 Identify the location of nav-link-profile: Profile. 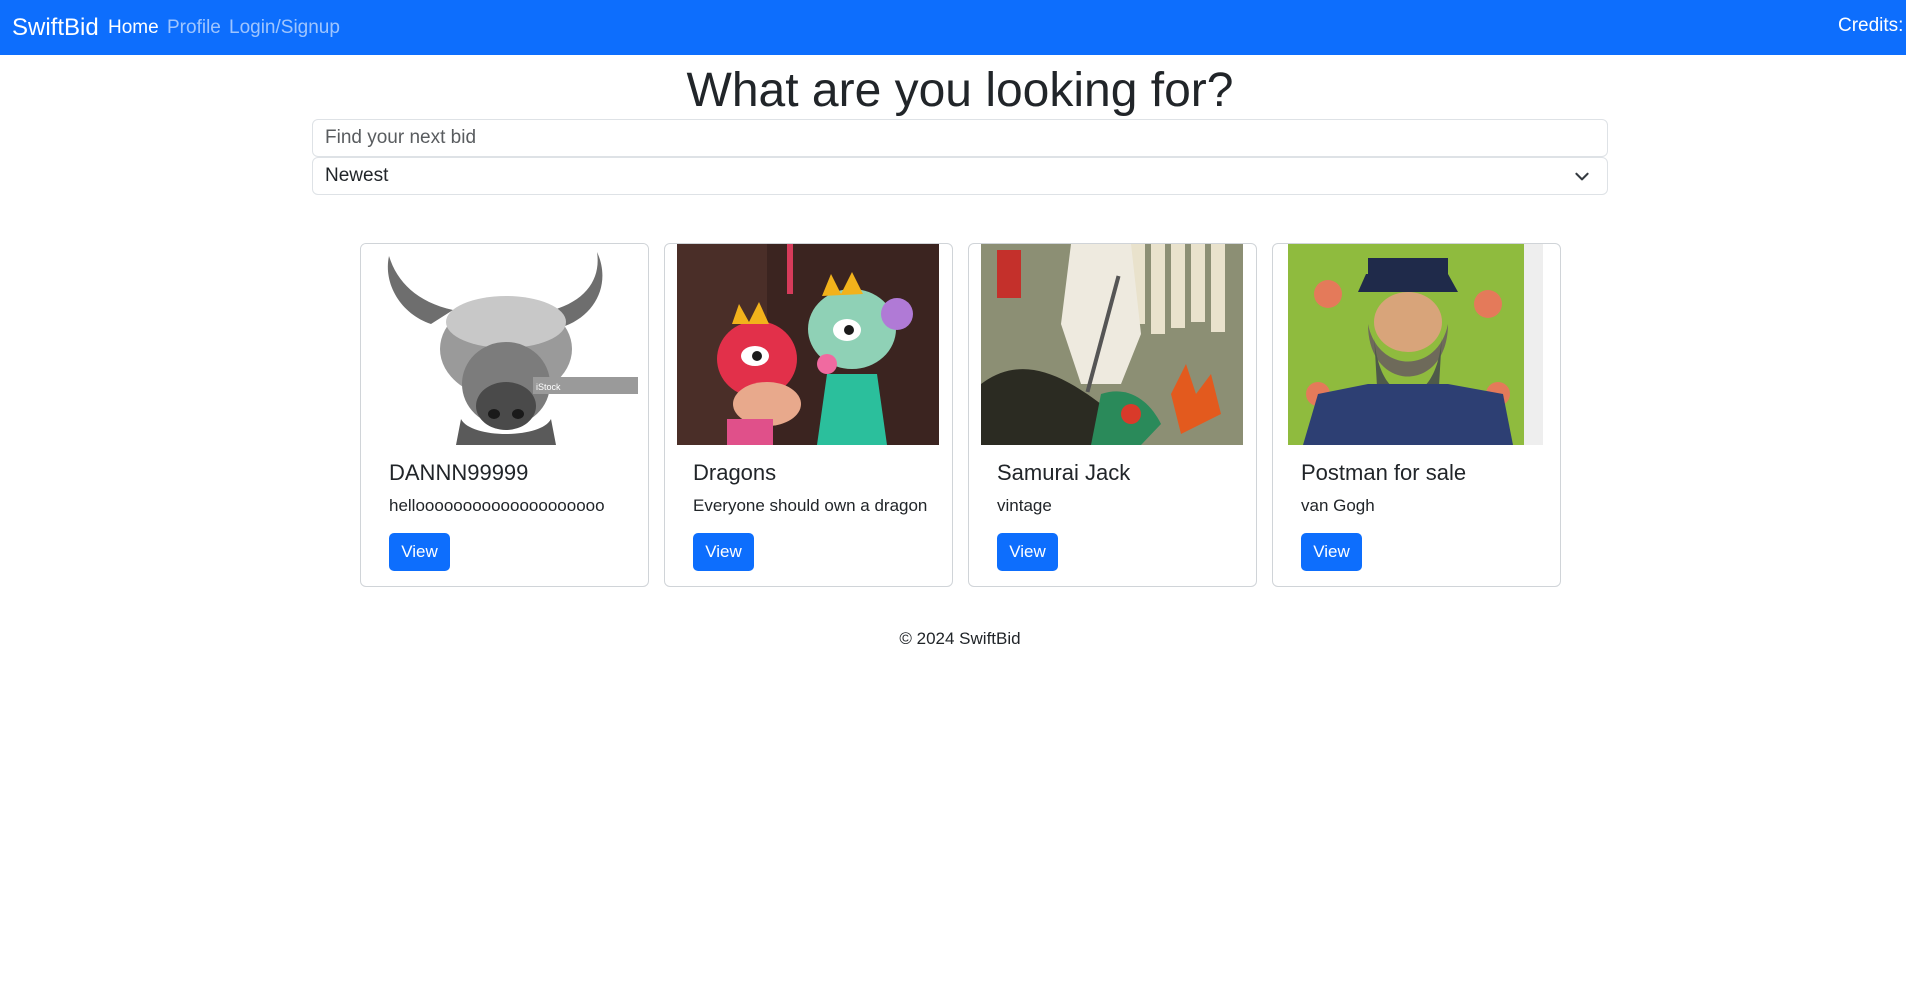
(194, 28).